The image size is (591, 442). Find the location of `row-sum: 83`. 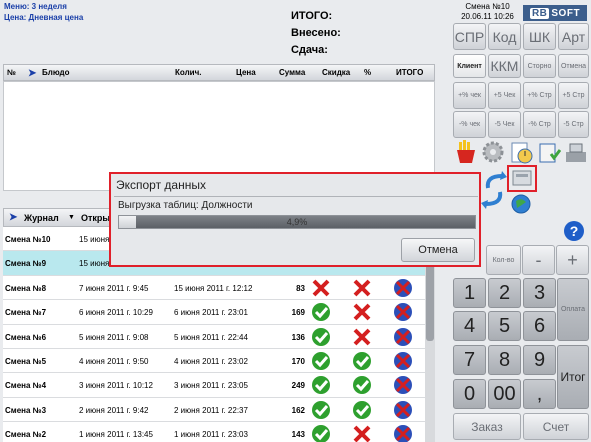

row-sum: 83 is located at coordinates (300, 288).